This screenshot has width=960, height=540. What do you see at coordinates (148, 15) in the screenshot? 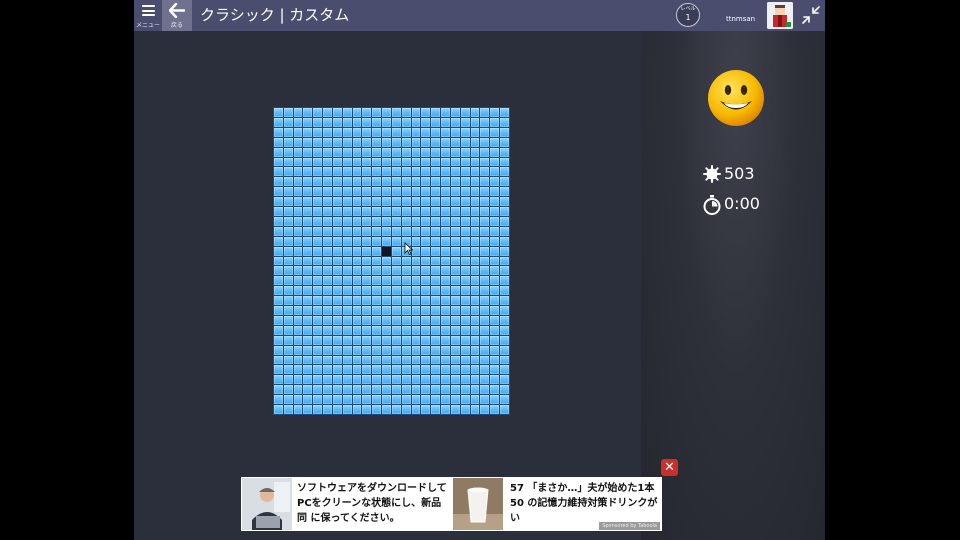
I see `menu-button: メニュー` at bounding box center [148, 15].